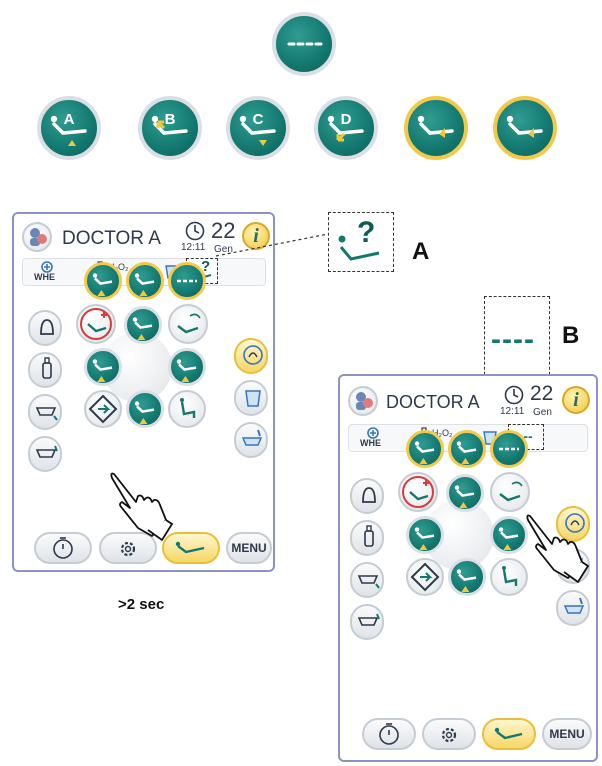  What do you see at coordinates (512, 411) in the screenshot?
I see `clock-time: 12:11` at bounding box center [512, 411].